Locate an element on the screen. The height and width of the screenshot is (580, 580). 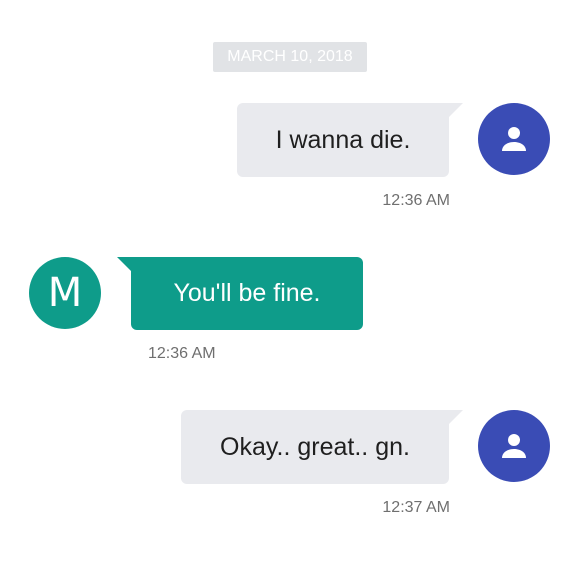
message-bubble-sent: Okay.. great.. gn. is located at coordinates (322, 447).